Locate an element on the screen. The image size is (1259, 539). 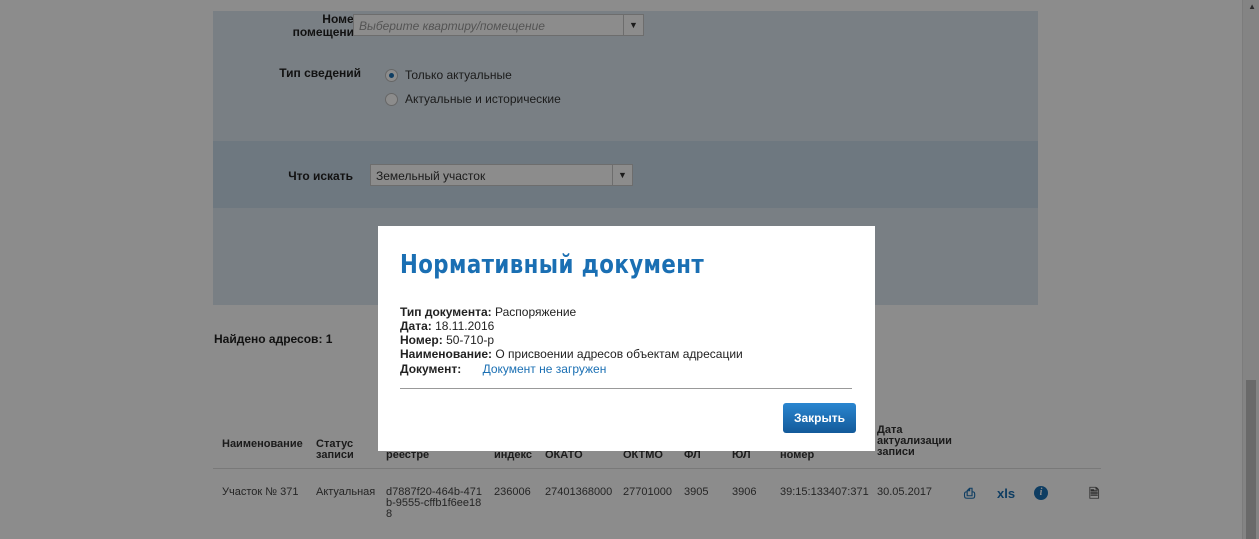
number-value: 50-710-р is located at coordinates (470, 340).